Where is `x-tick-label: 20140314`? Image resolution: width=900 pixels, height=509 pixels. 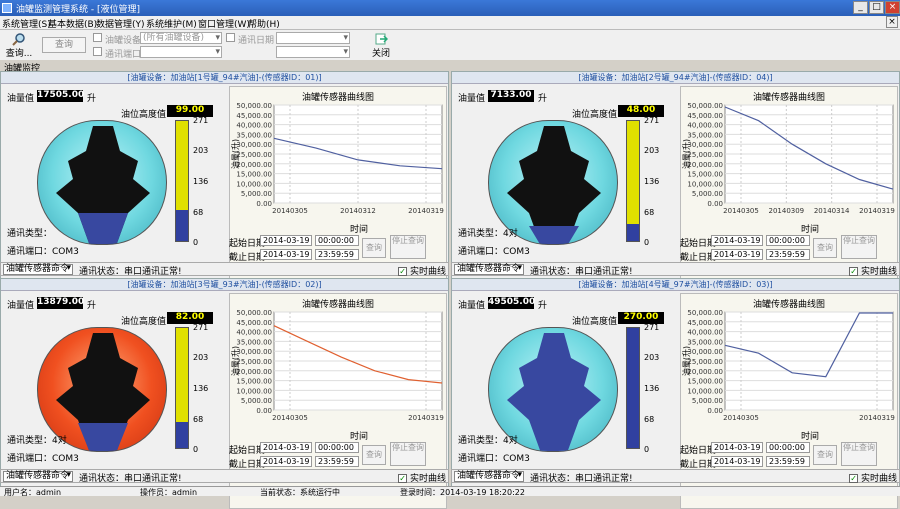
x-tick-label: 20140314 is located at coordinates (832, 211).